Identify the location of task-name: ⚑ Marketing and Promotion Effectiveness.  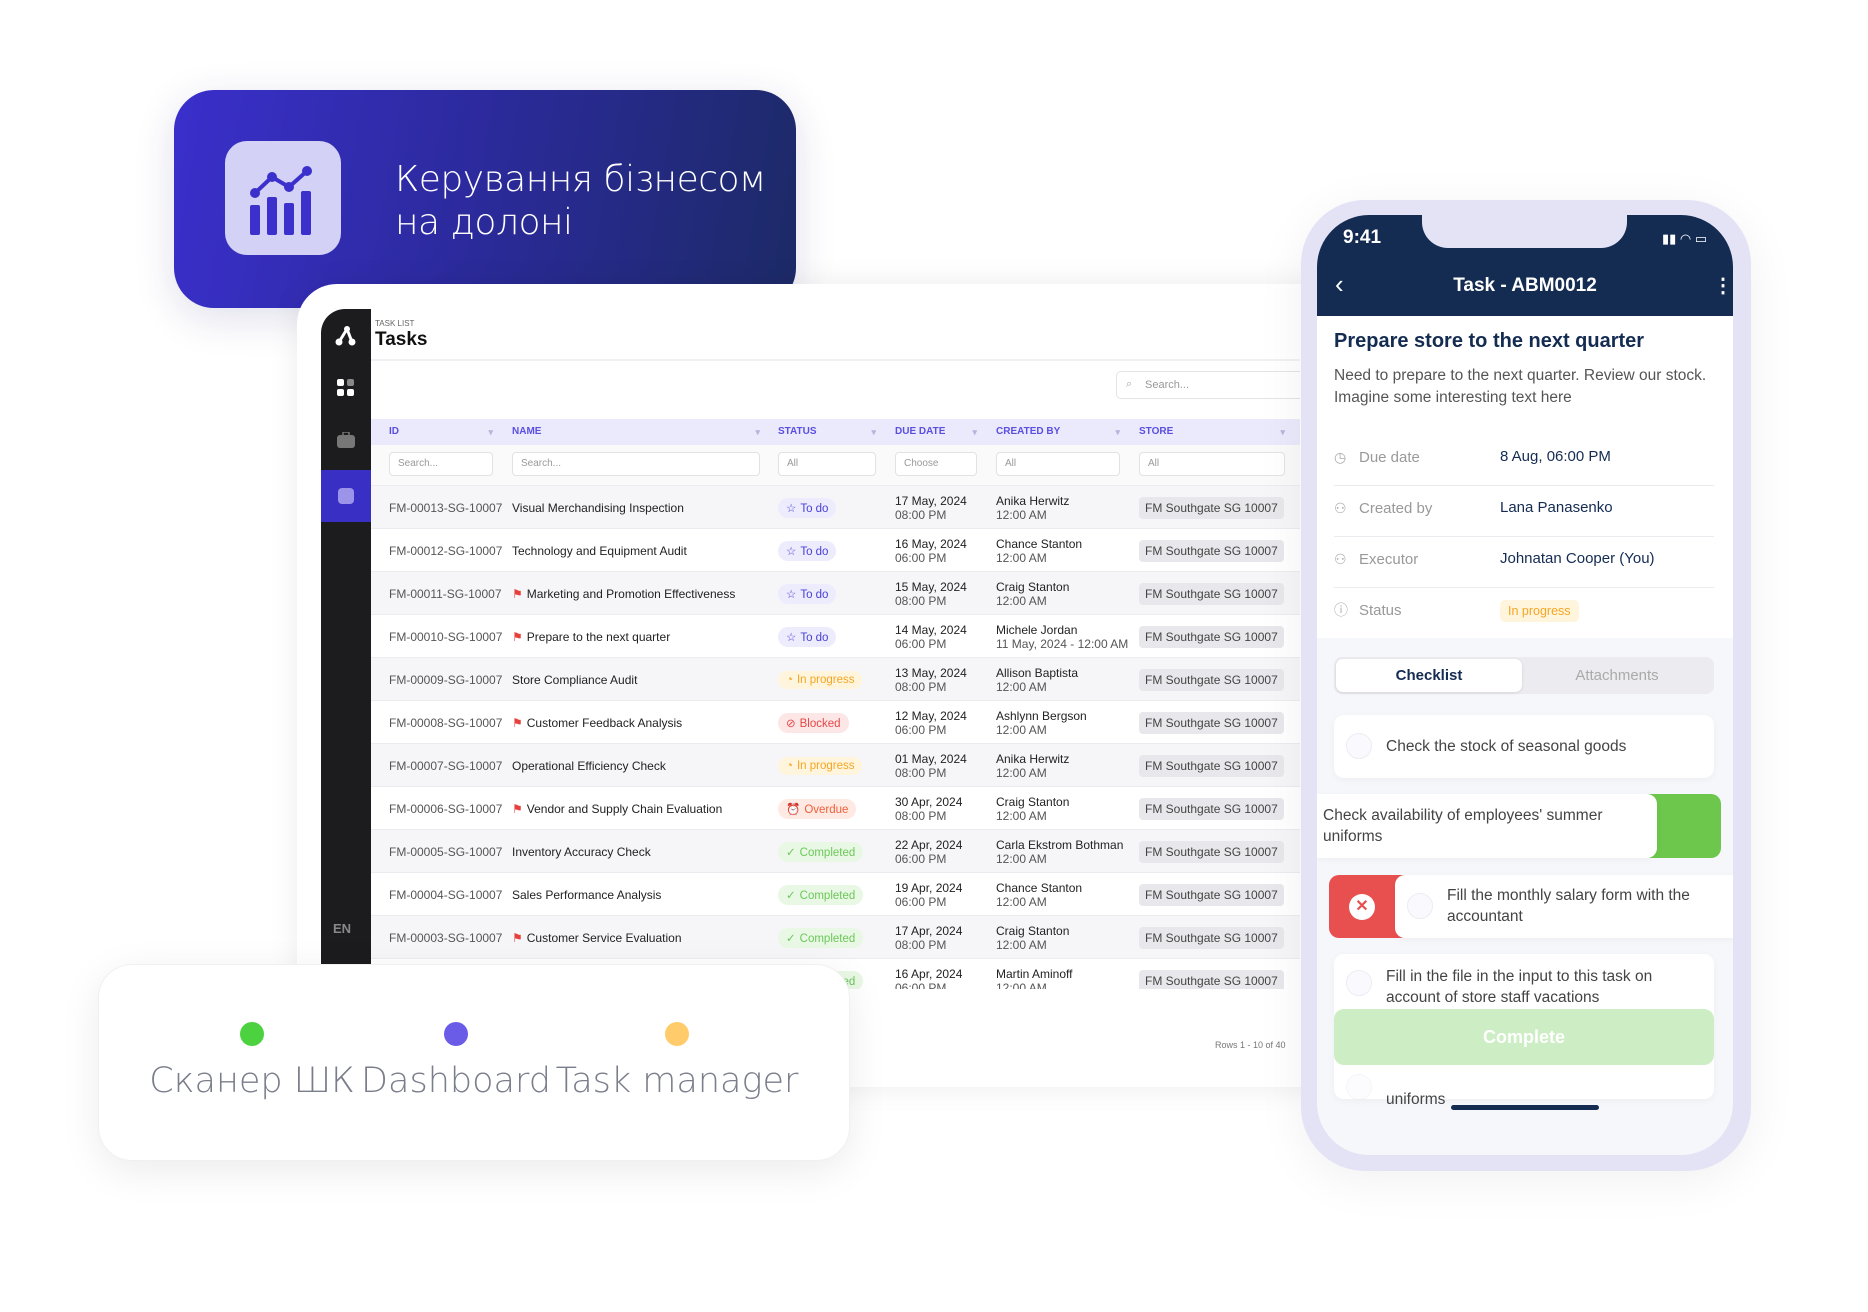
(623, 593).